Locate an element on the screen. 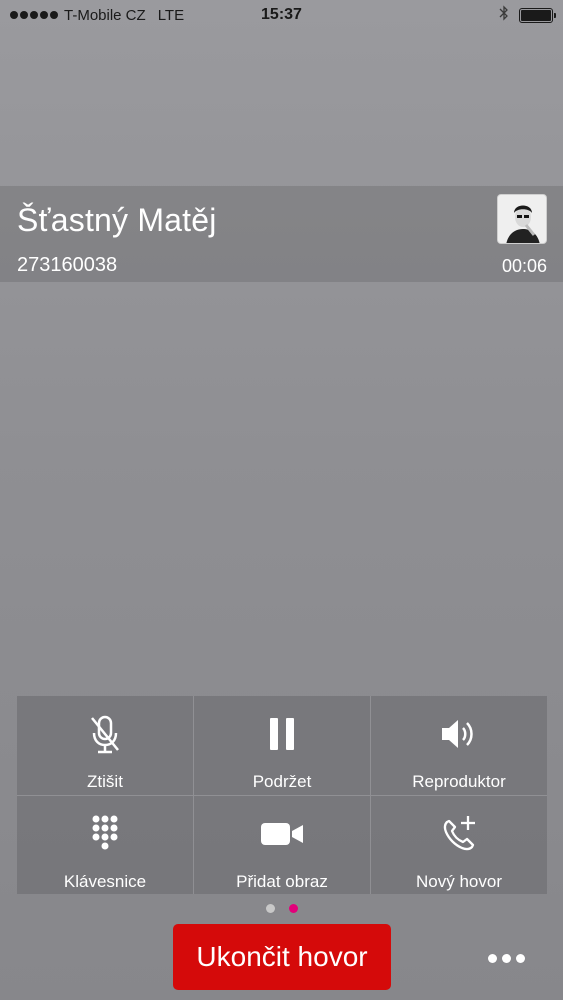  pause-icon is located at coordinates (282, 734).